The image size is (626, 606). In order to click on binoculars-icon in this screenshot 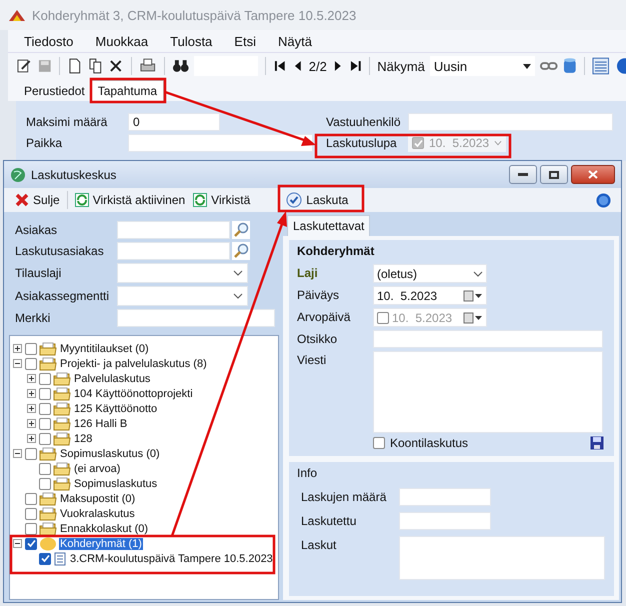, I will do `click(181, 66)`.